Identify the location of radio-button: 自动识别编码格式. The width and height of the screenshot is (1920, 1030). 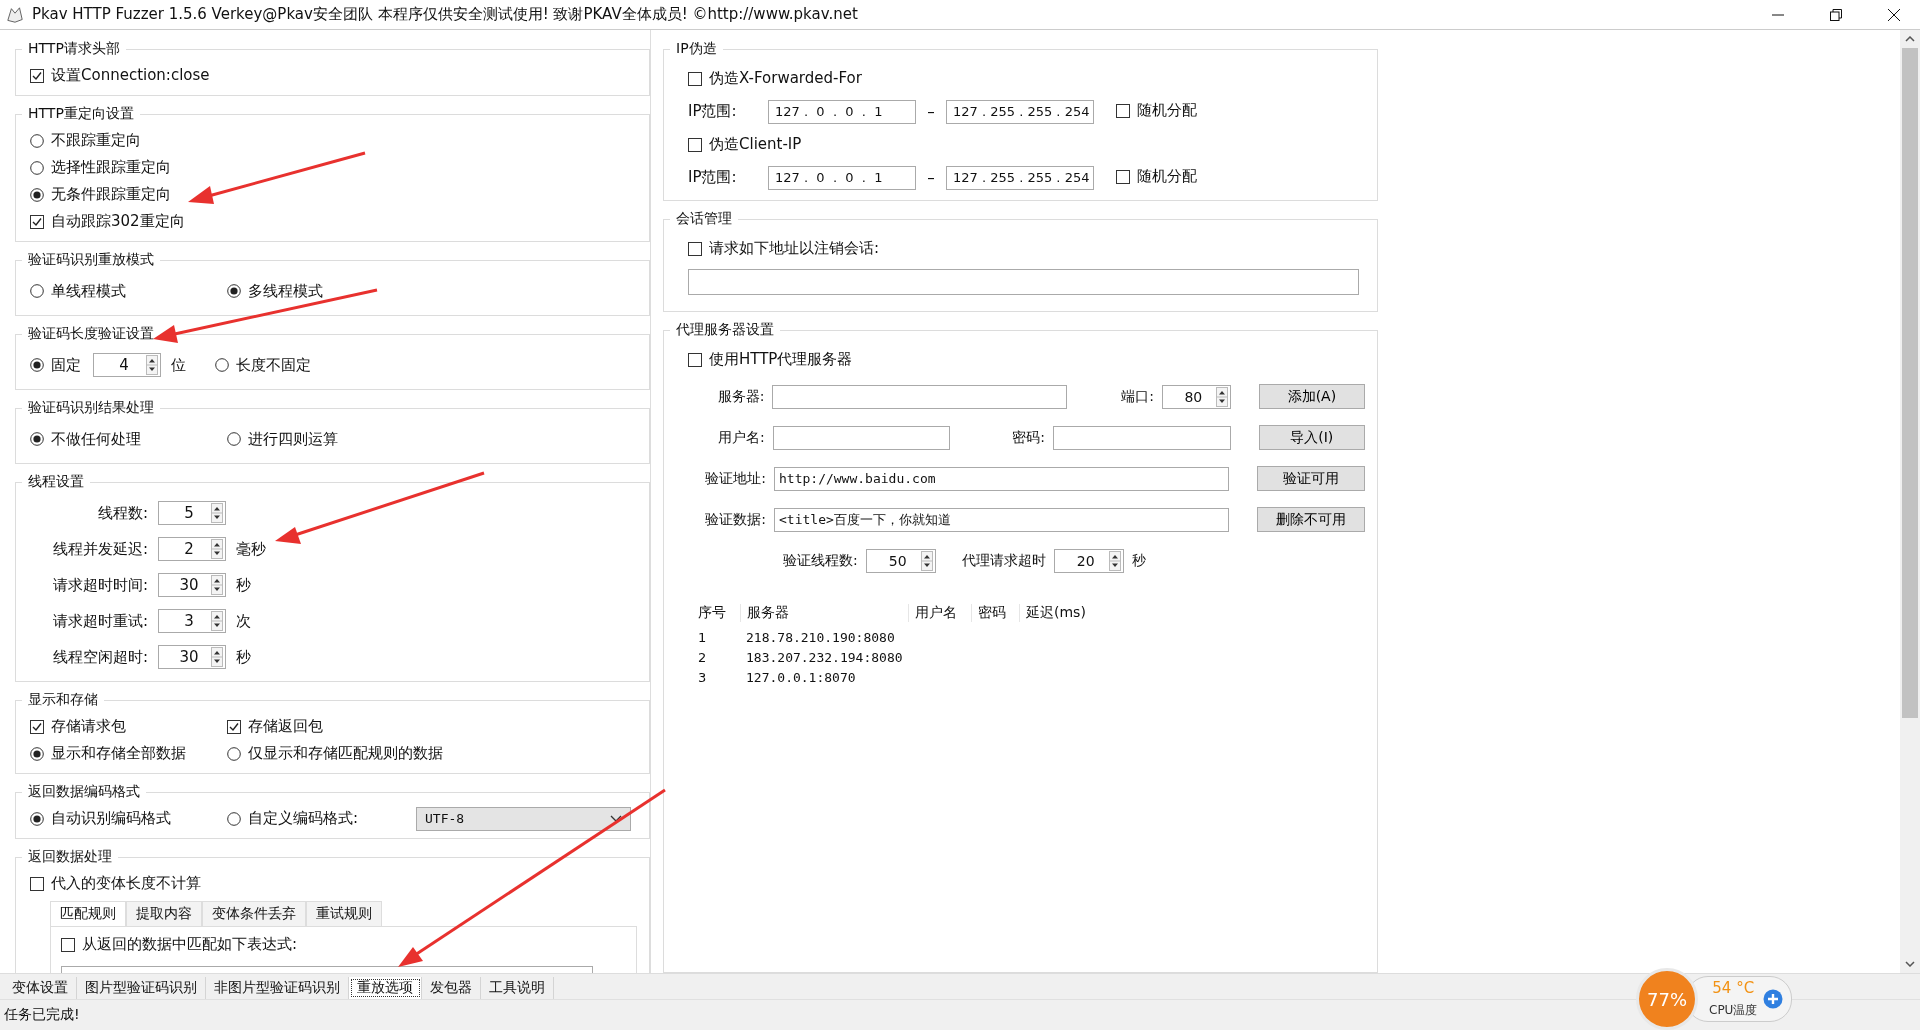
(100, 818).